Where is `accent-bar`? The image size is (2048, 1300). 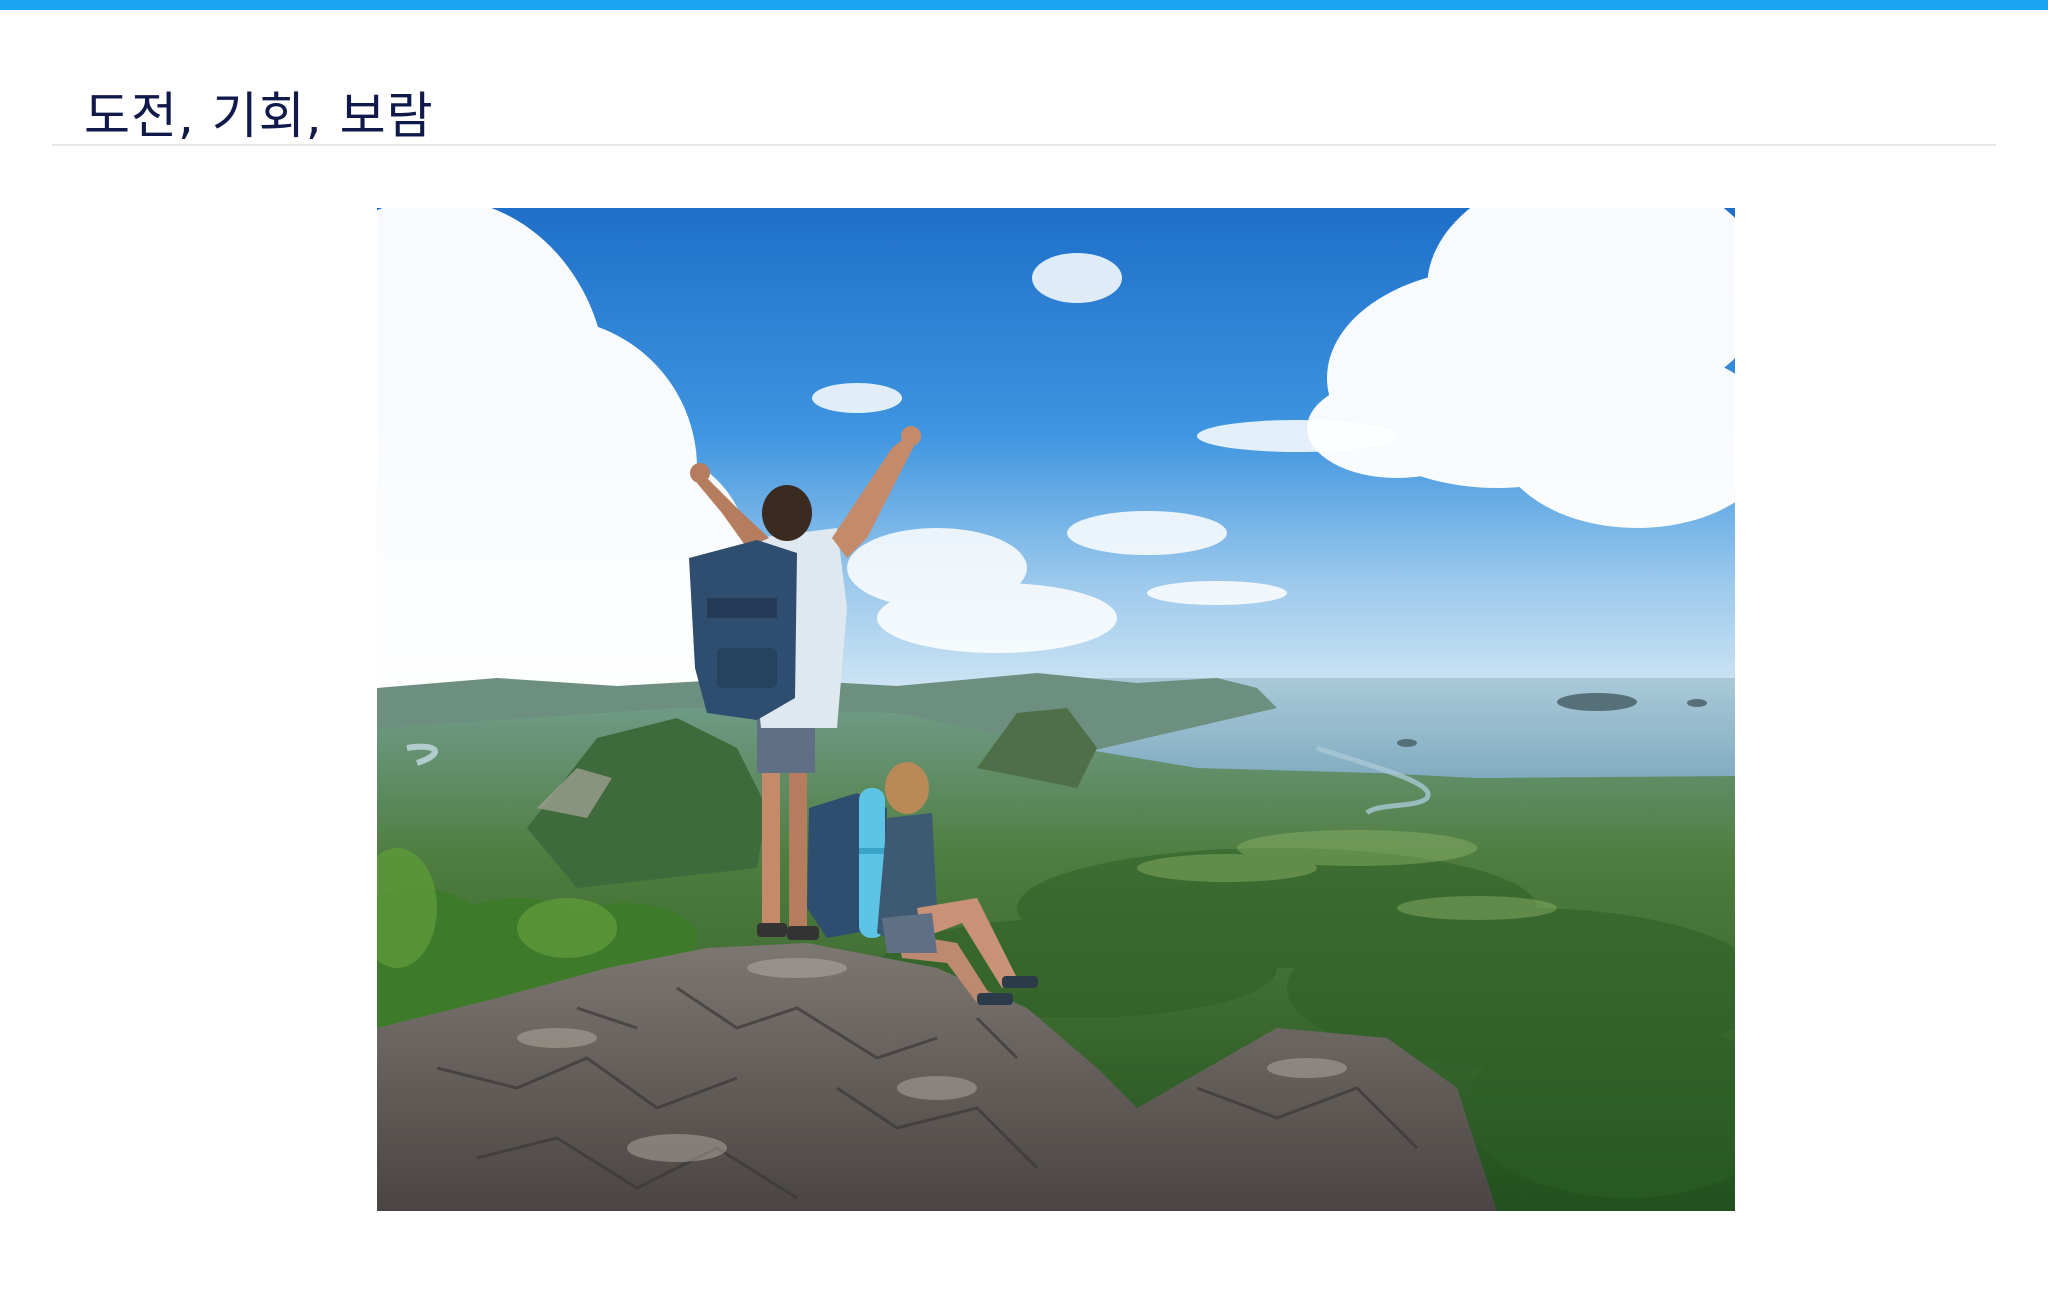
accent-bar is located at coordinates (1024, 5).